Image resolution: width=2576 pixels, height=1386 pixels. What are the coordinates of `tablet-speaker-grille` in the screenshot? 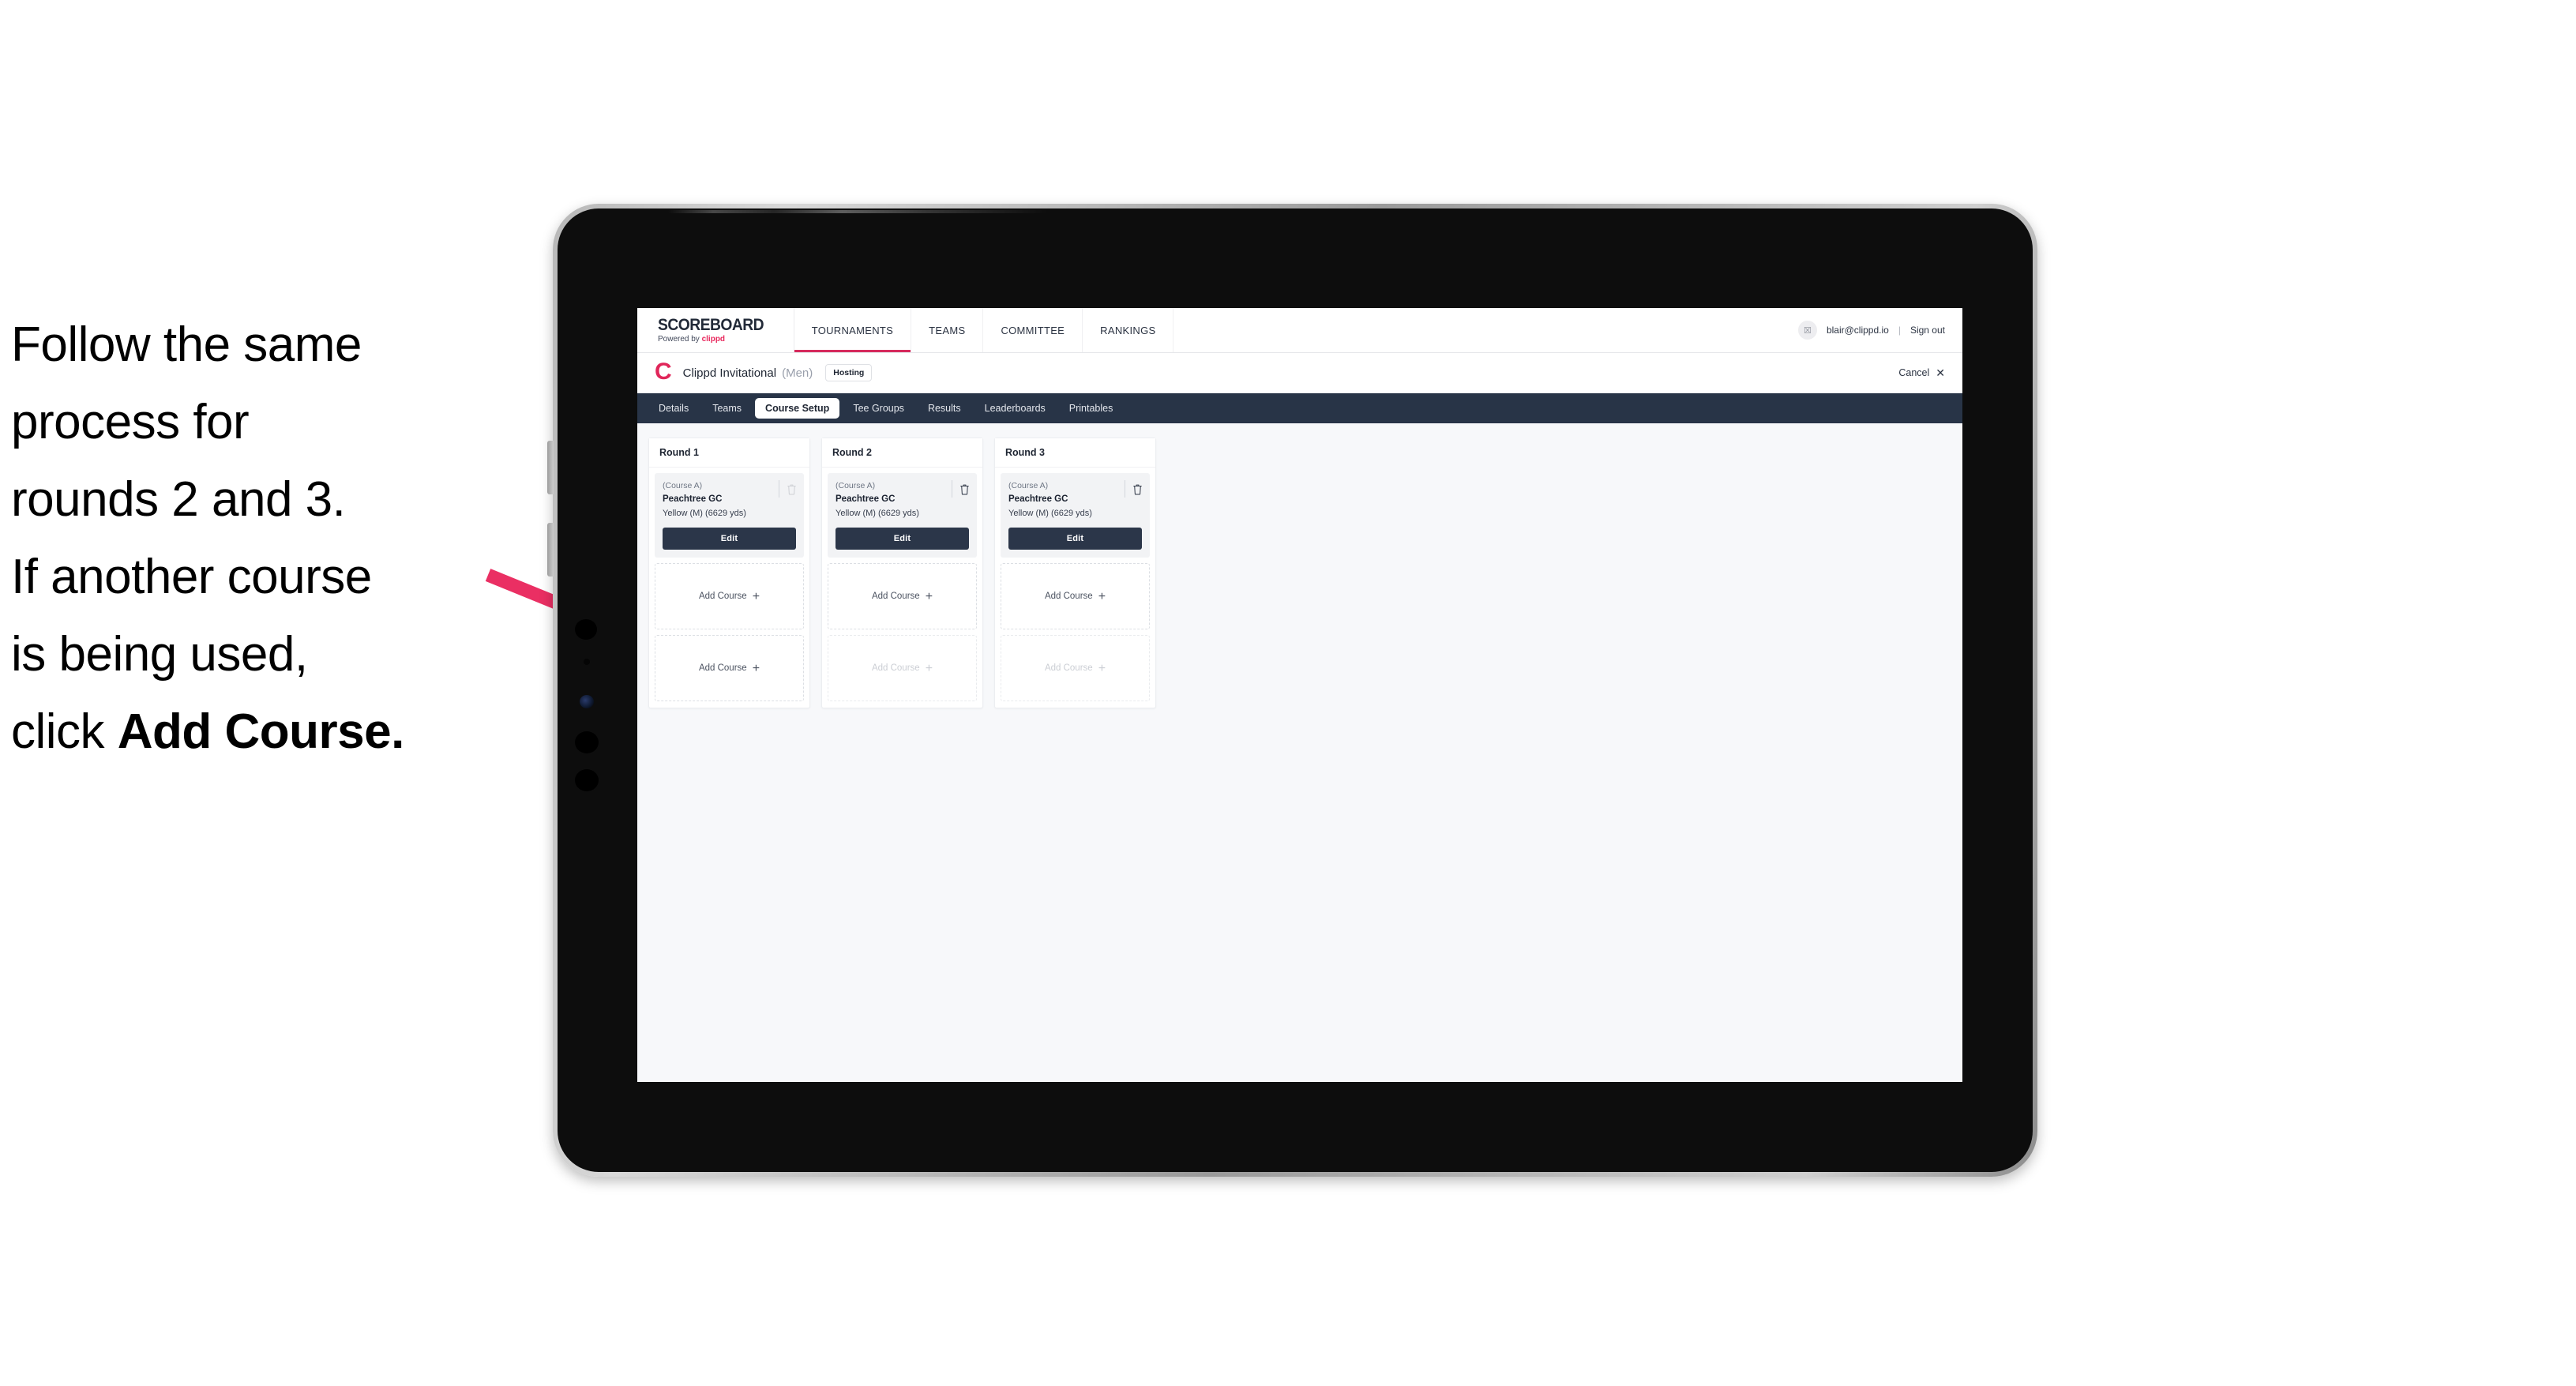 It's located at (857, 211).